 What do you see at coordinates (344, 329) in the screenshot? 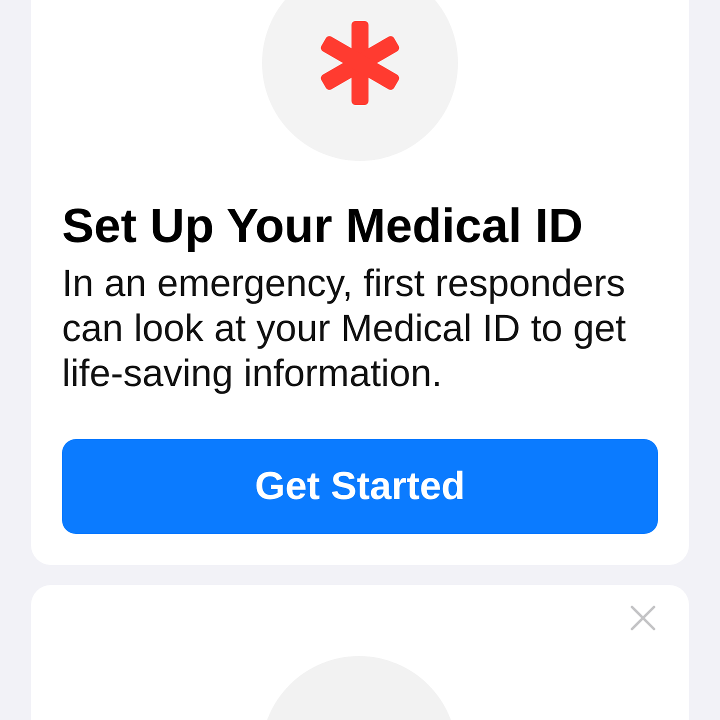
I see `card-description: In an emergency, first responders can look at your Medical ID to get life-saving information.` at bounding box center [344, 329].